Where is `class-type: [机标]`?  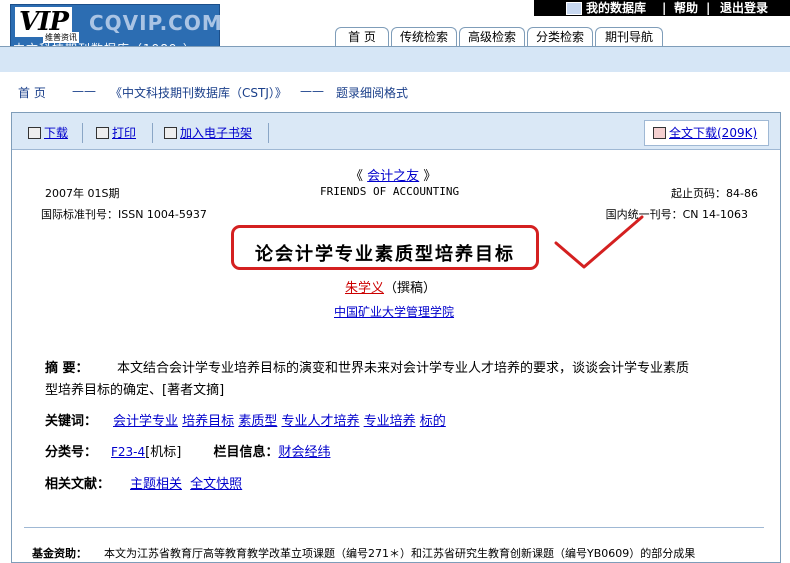
class-type: [机标] is located at coordinates (163, 452).